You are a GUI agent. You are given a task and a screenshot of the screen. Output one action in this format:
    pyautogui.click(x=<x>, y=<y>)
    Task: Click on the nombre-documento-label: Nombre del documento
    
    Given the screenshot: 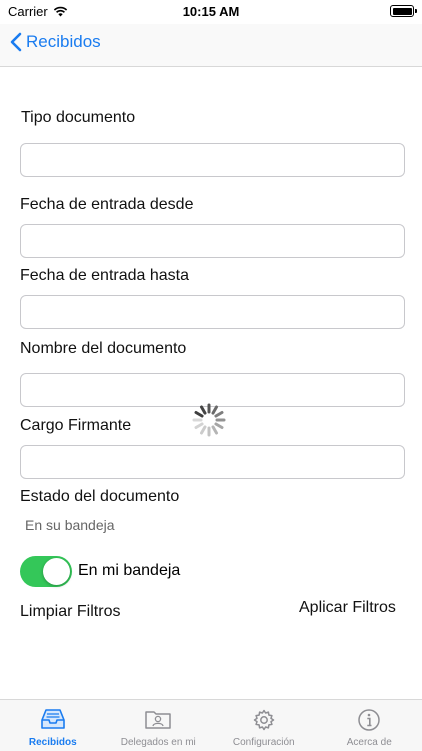 What is the action you would take?
    pyautogui.click(x=103, y=349)
    